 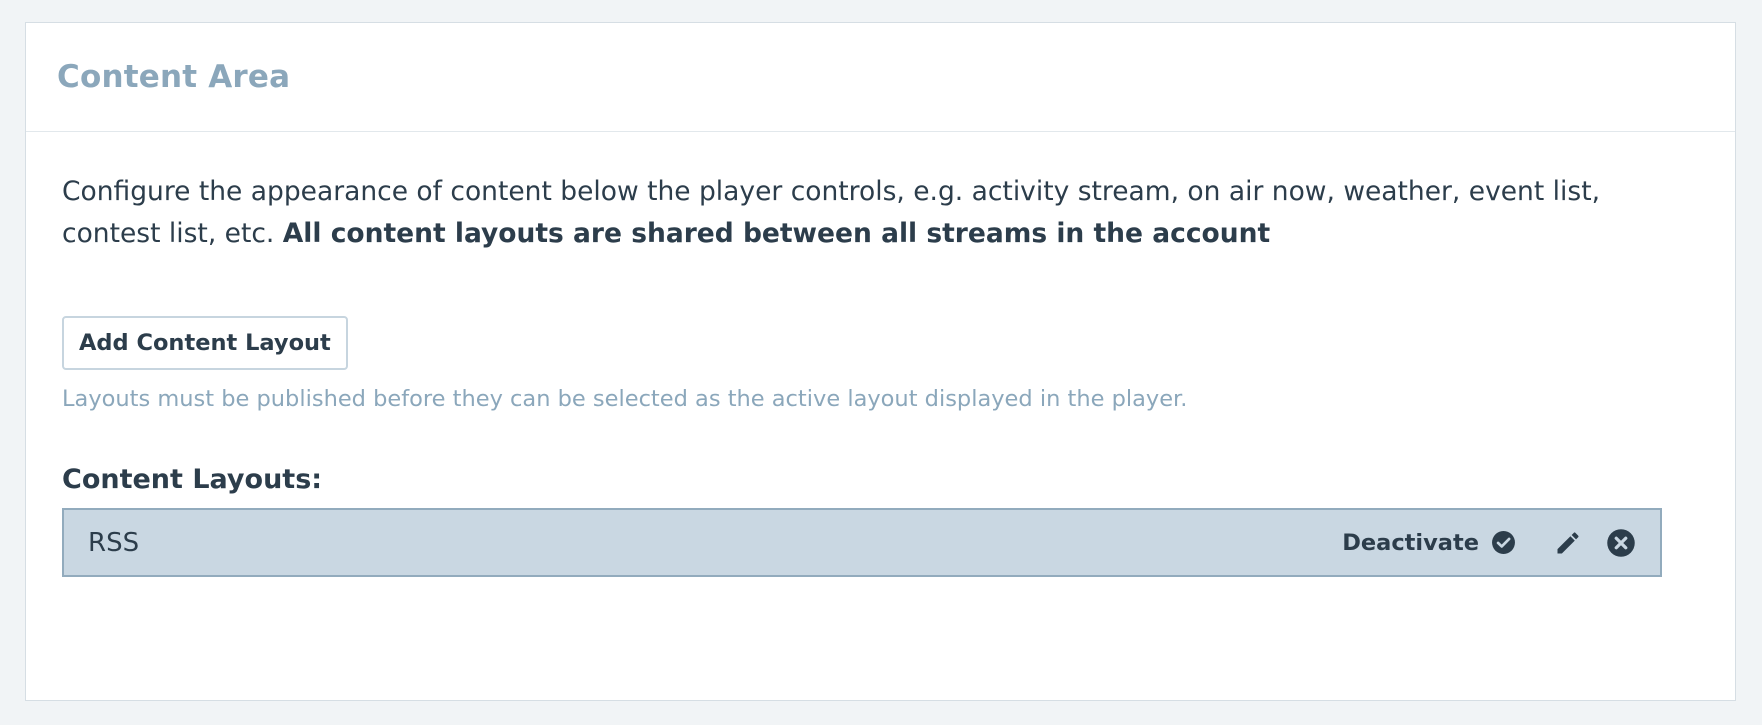 I want to click on deactivate-label: Deactivate, so click(x=1410, y=542).